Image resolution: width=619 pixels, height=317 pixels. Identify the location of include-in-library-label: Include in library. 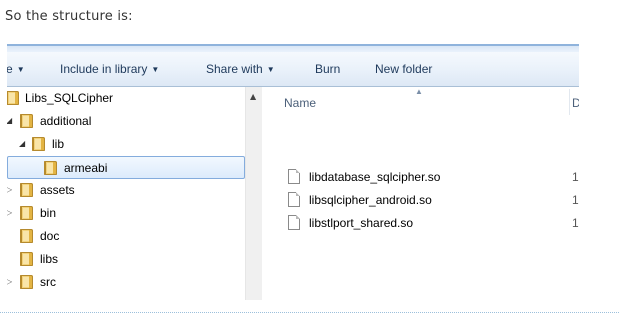
(104, 69).